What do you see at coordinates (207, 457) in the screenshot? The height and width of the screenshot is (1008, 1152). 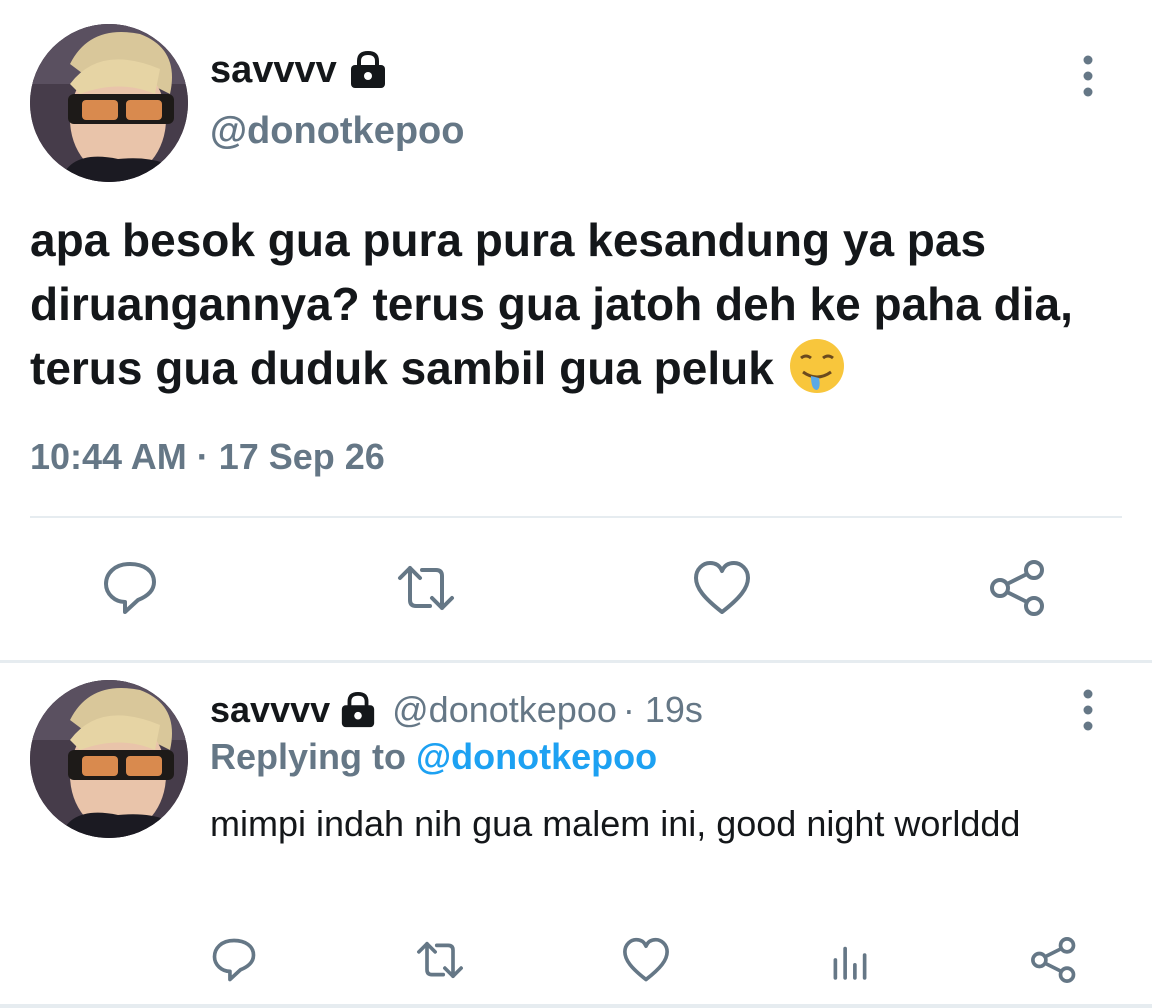 I see `tweet-timestamp: 10:44 AM · 17 Sep 26` at bounding box center [207, 457].